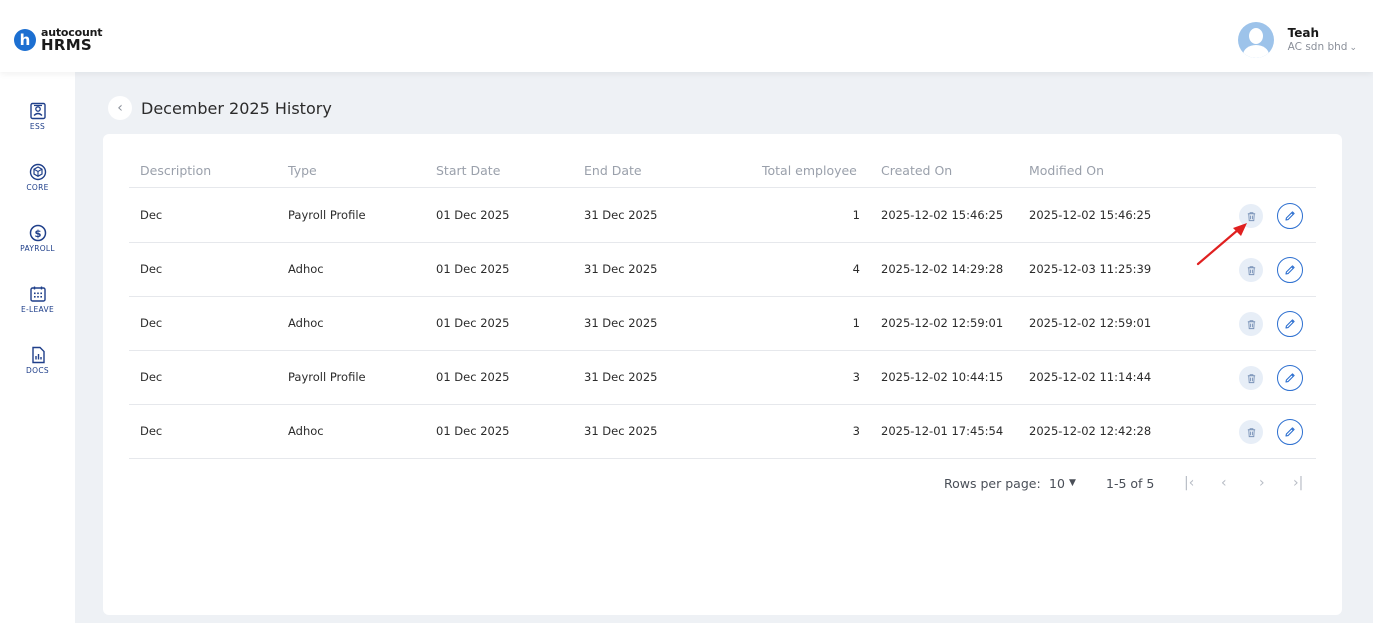 The image size is (1373, 623). I want to click on rows-per-page-label: Rows per page:, so click(992, 483).